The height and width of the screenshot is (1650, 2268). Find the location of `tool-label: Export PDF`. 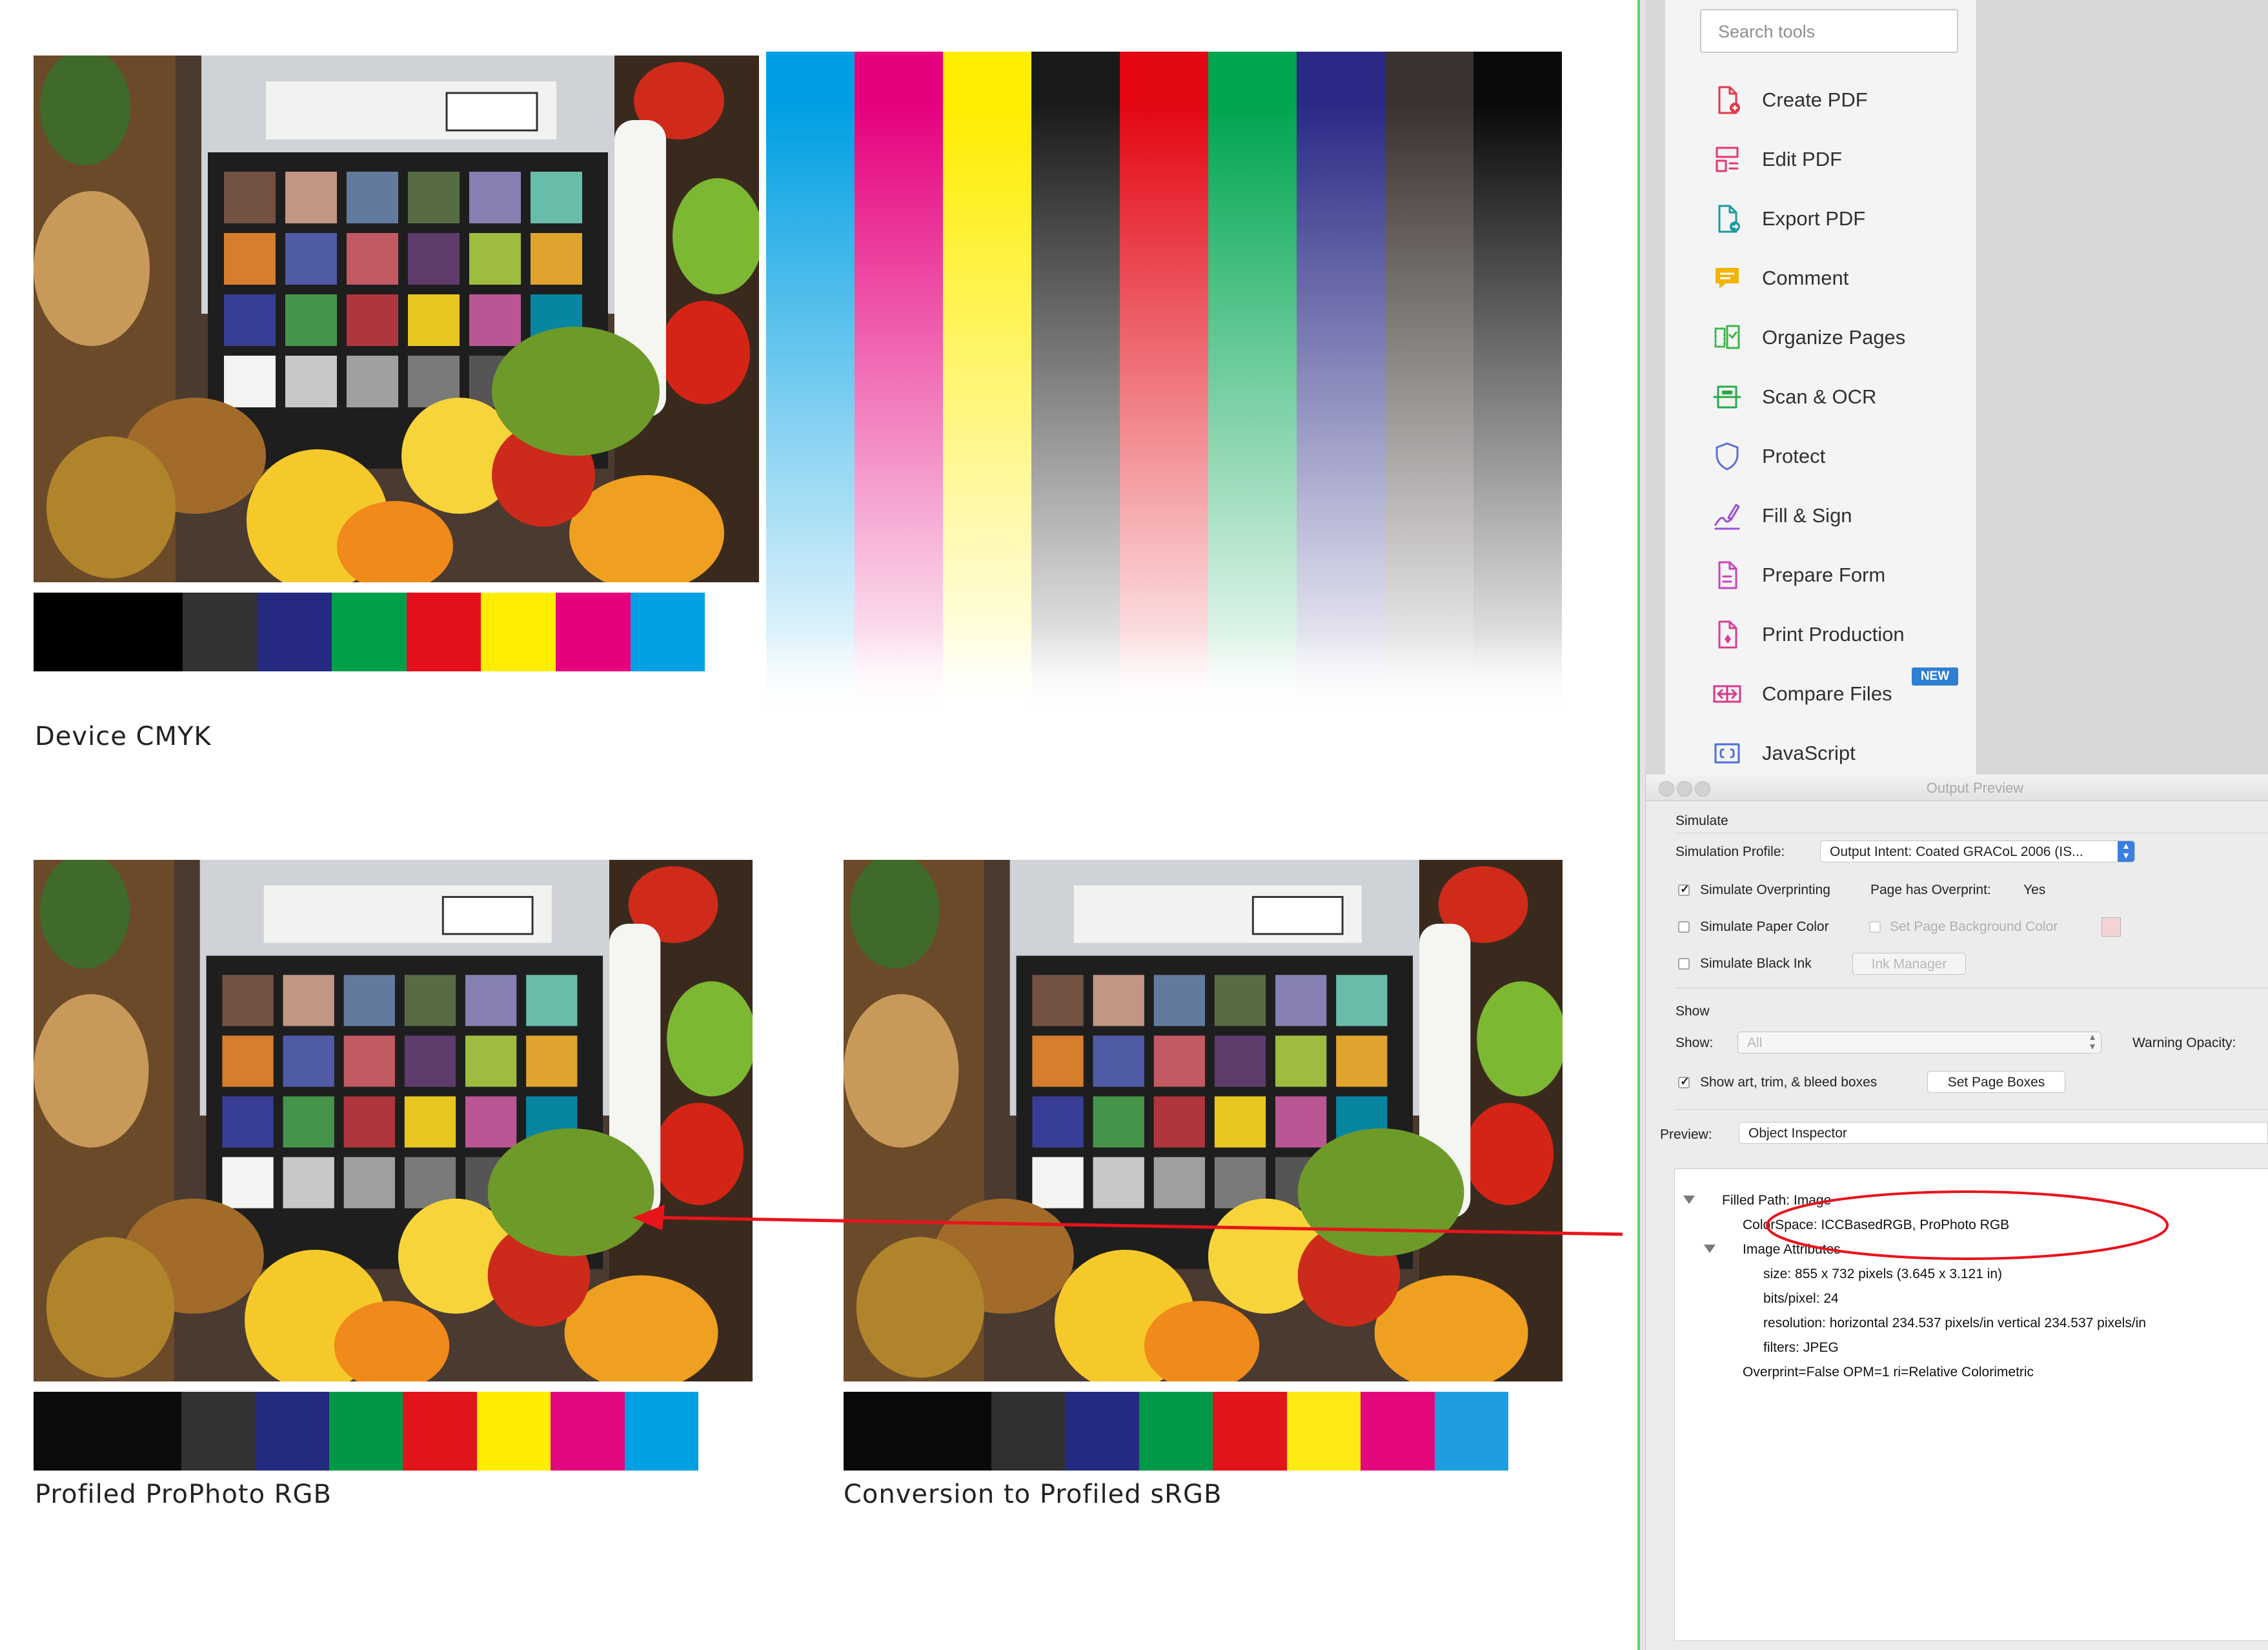

tool-label: Export PDF is located at coordinates (1814, 218).